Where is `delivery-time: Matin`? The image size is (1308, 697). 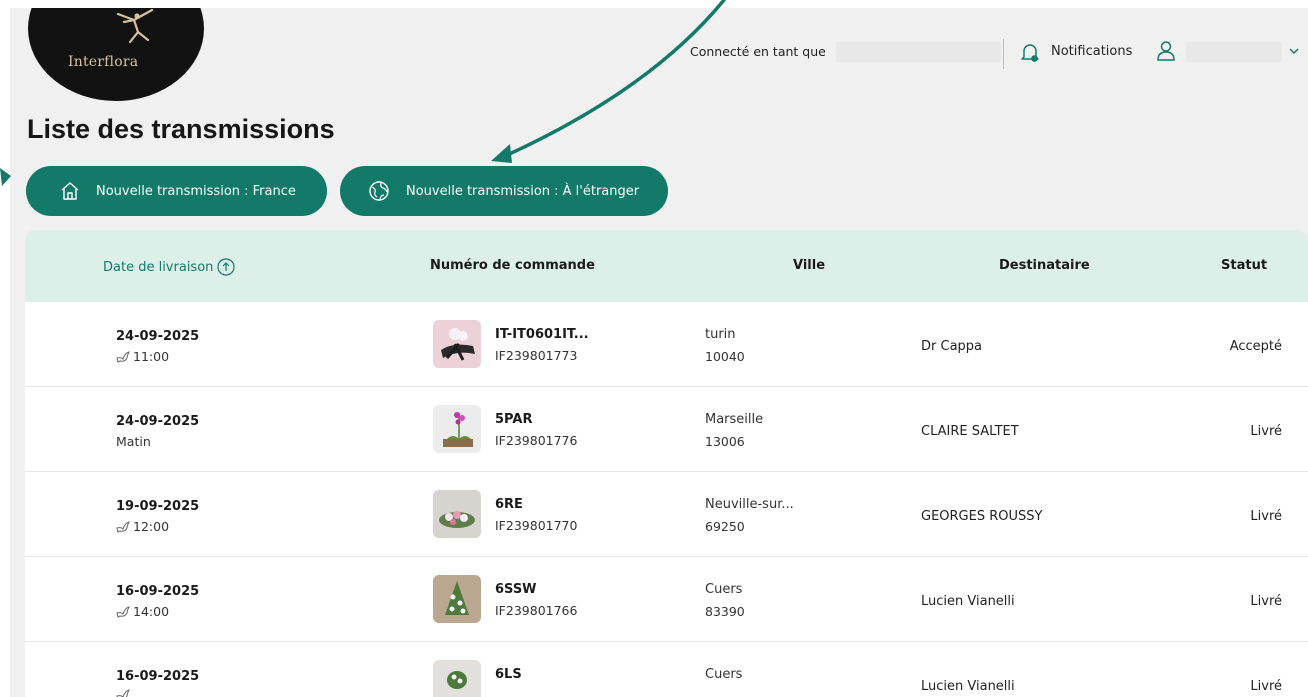 delivery-time: Matin is located at coordinates (133, 441).